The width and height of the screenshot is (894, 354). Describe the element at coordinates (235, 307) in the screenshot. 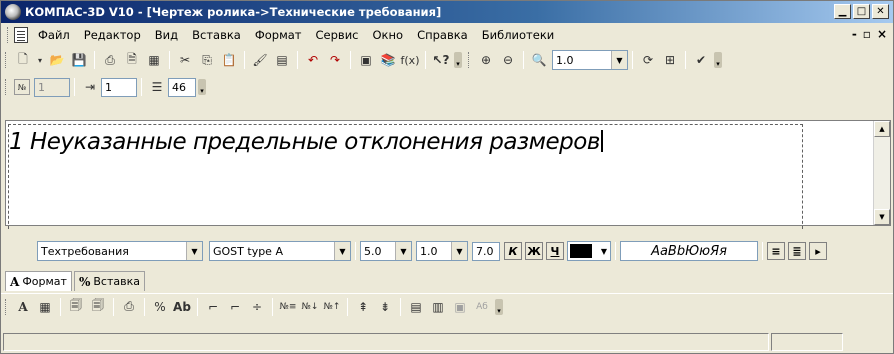

I see `lower-index-icon: ⌐` at that location.